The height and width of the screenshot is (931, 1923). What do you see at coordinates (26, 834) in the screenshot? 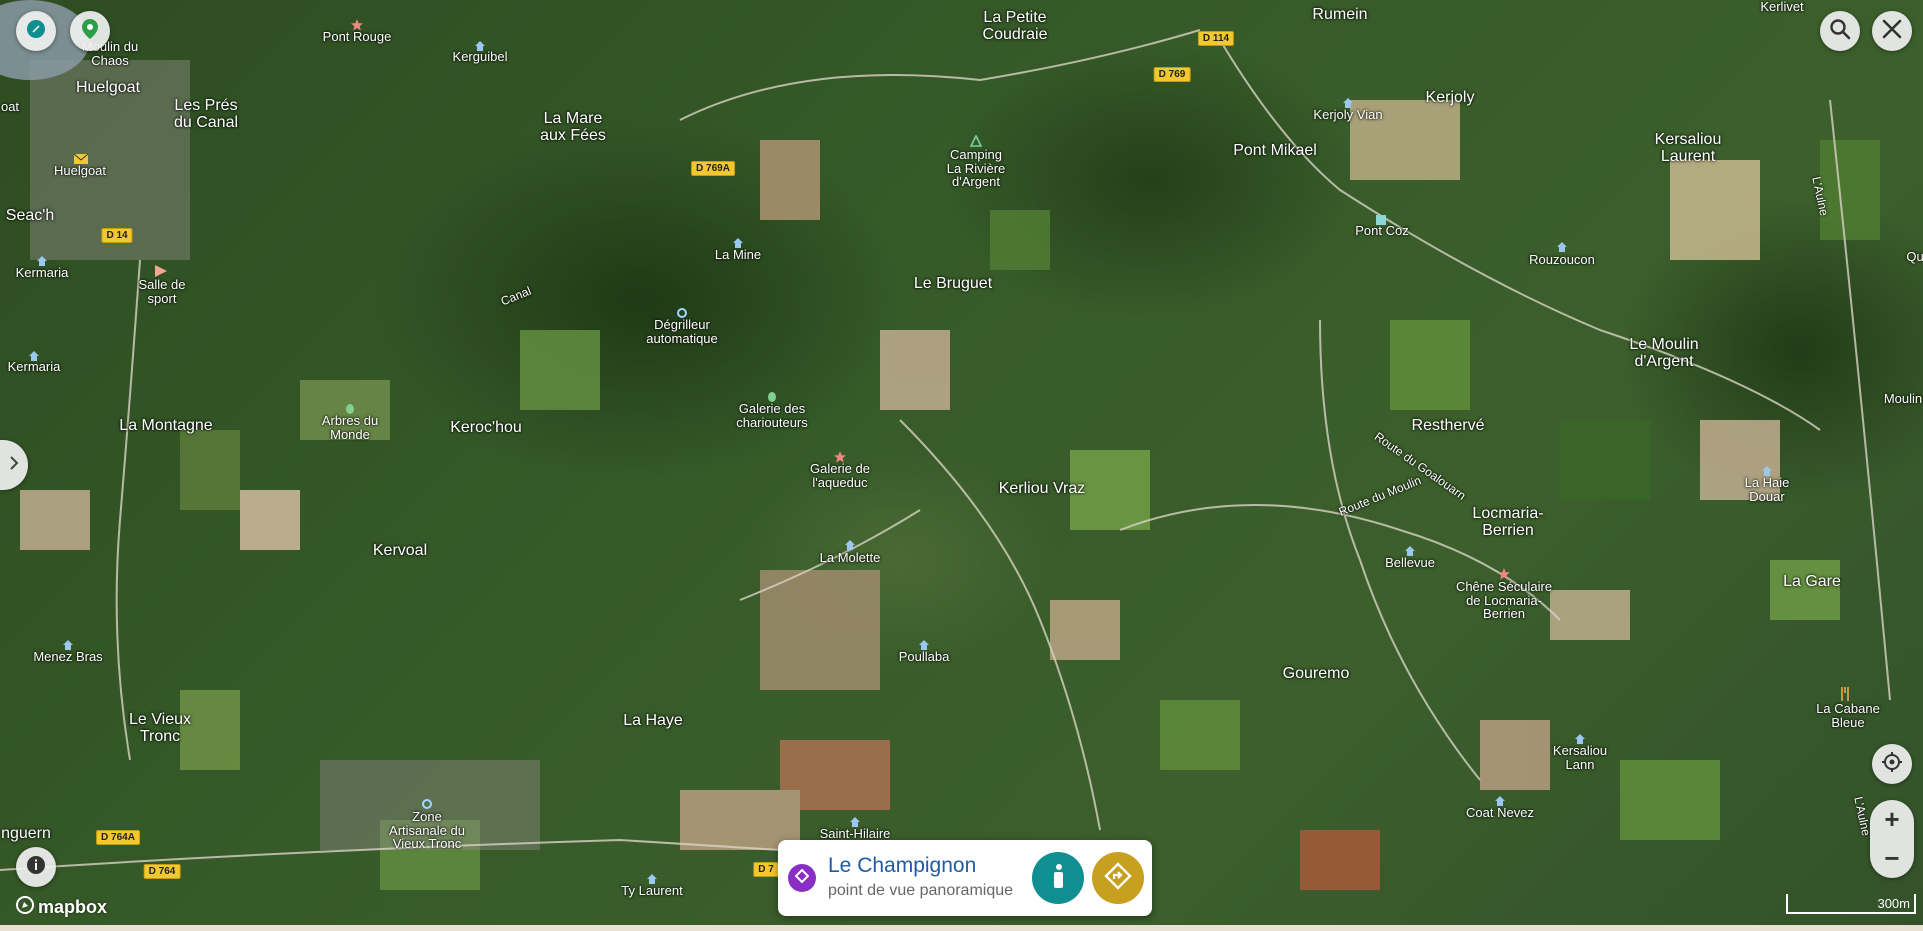
I see `place-label: nguern` at bounding box center [26, 834].